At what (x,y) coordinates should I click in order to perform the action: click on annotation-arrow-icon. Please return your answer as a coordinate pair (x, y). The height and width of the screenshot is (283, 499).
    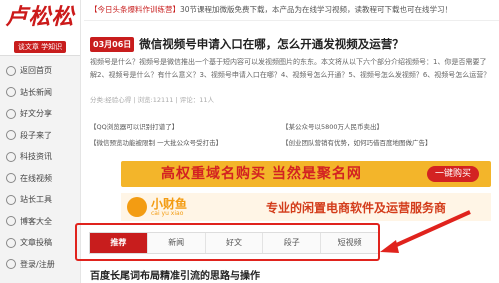
    Looking at the image, I should click on (425, 231).